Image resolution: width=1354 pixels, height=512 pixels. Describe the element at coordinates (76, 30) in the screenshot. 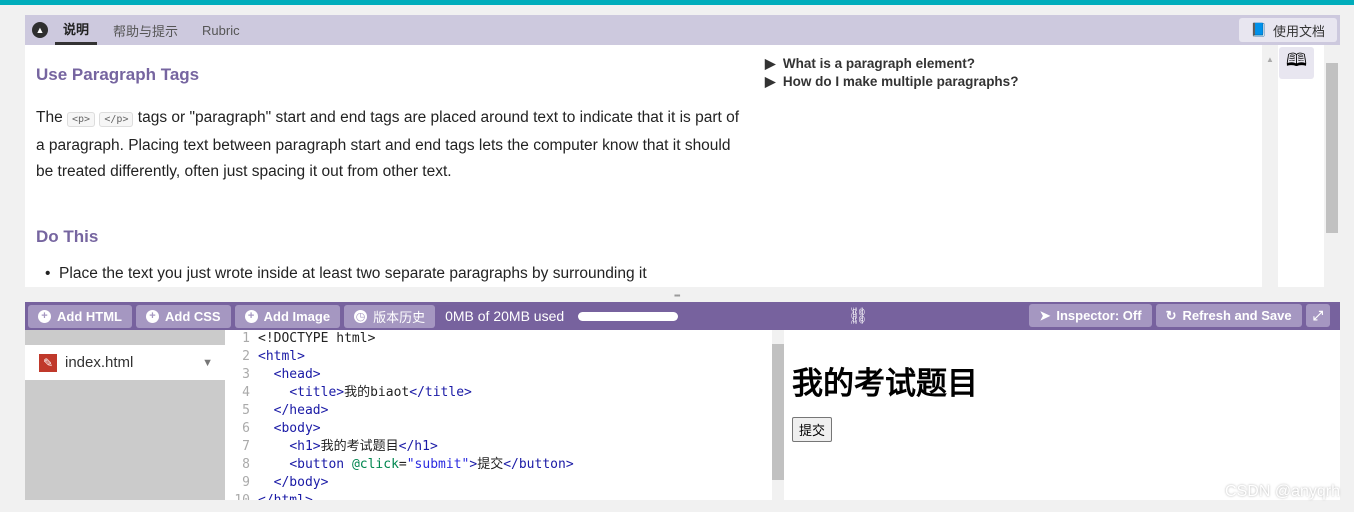

I see `tab-instructions: 说明` at that location.